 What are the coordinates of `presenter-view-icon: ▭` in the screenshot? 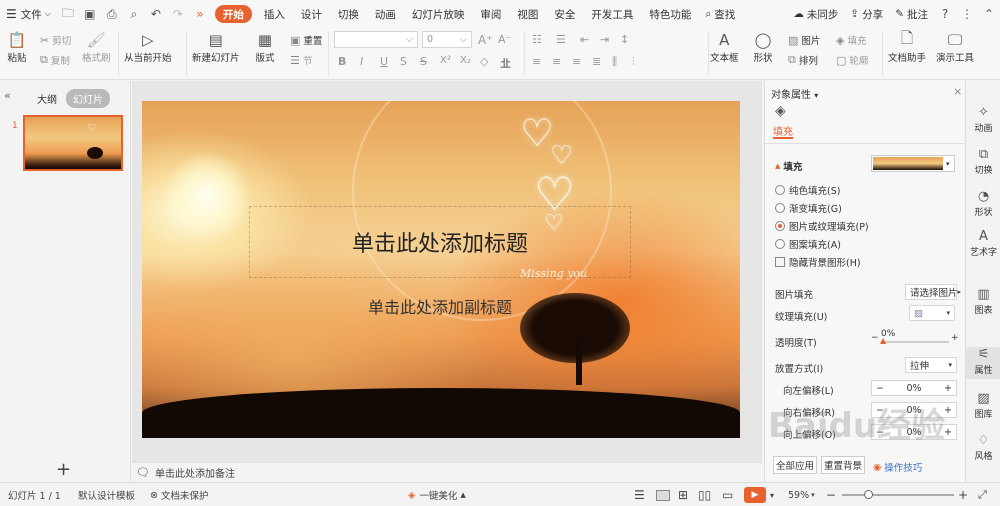 It's located at (727, 494).